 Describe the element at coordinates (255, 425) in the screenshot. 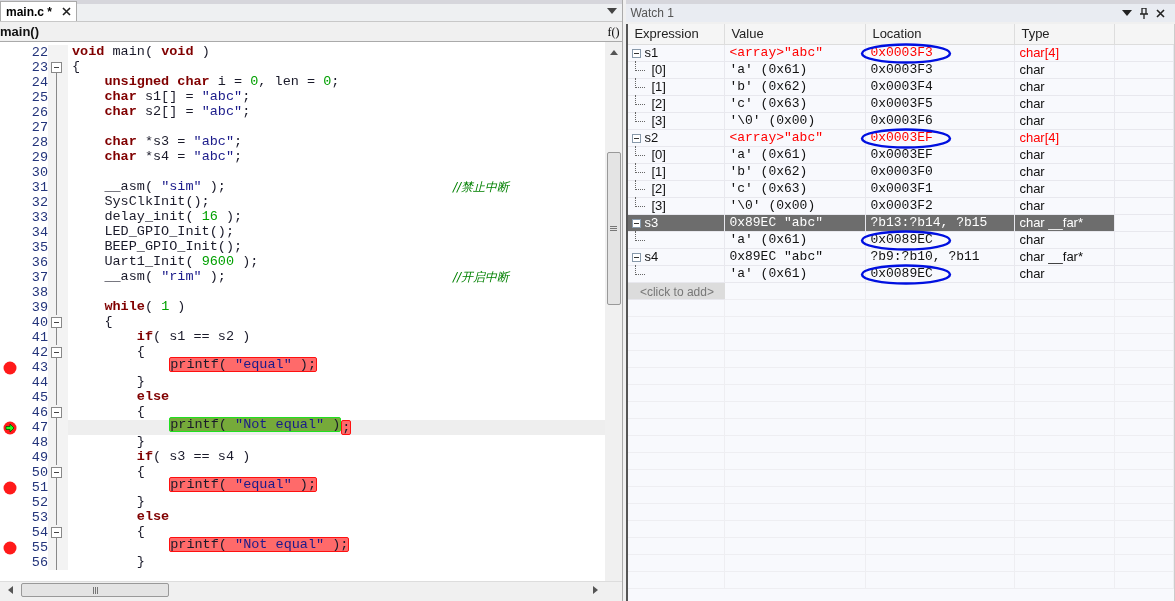

I see `highlighted-code: printf( "Not equal" )` at that location.